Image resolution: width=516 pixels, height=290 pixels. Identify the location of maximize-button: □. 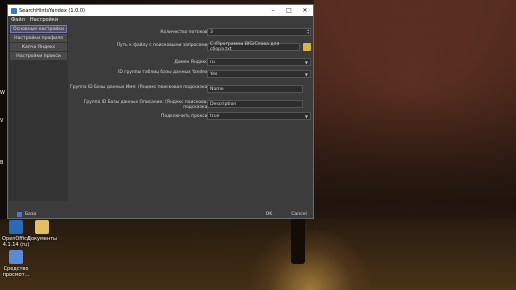
(289, 10).